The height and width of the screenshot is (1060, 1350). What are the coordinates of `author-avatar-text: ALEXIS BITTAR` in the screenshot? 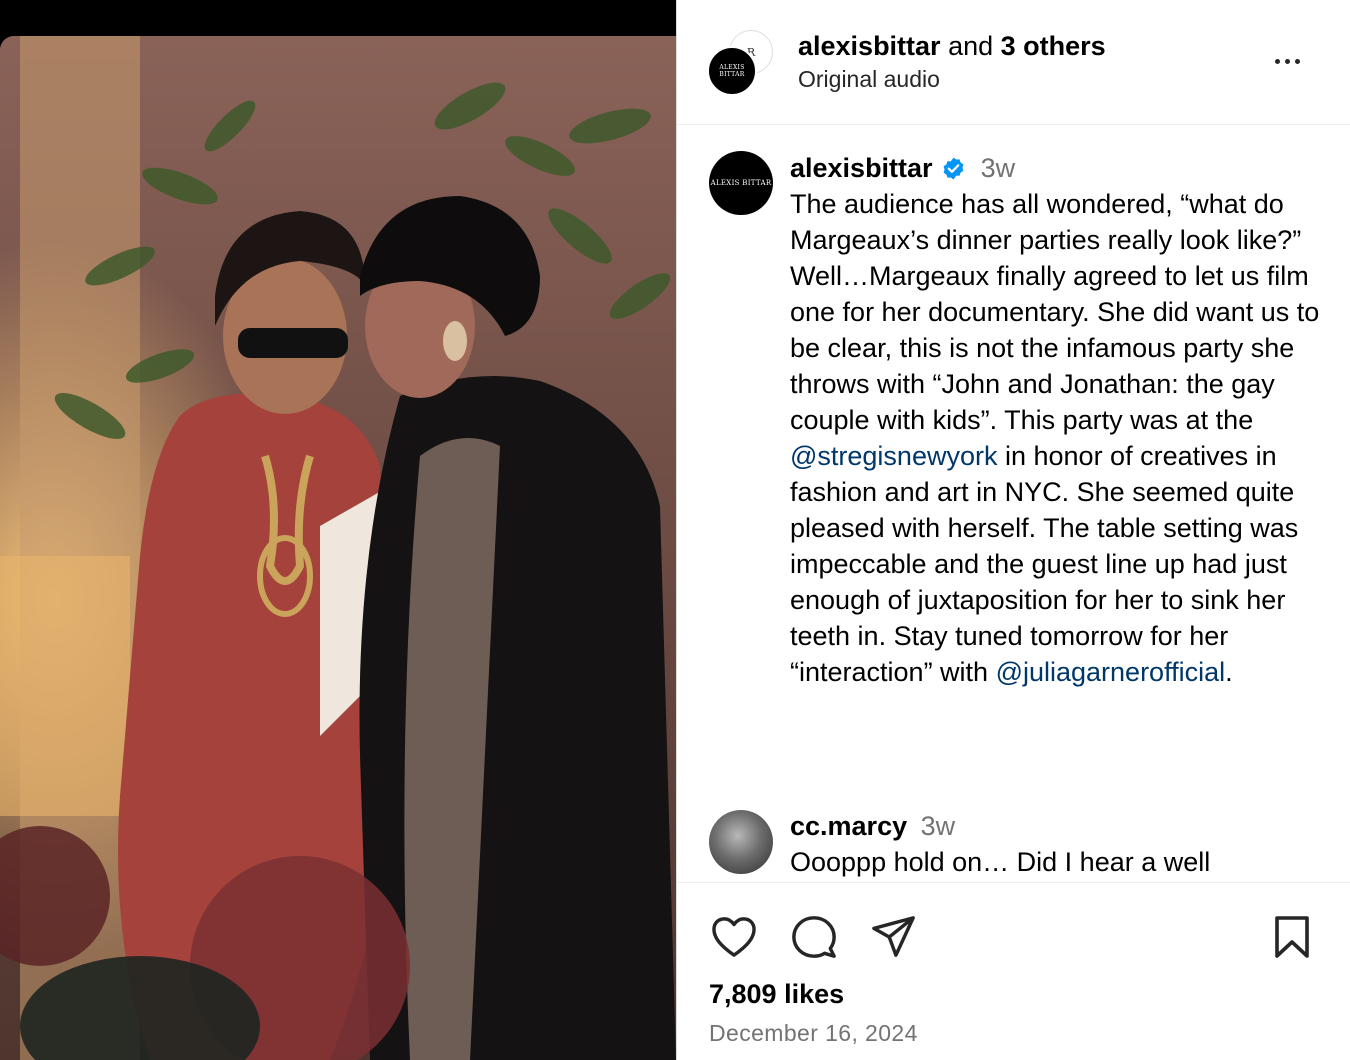 It's located at (732, 70).